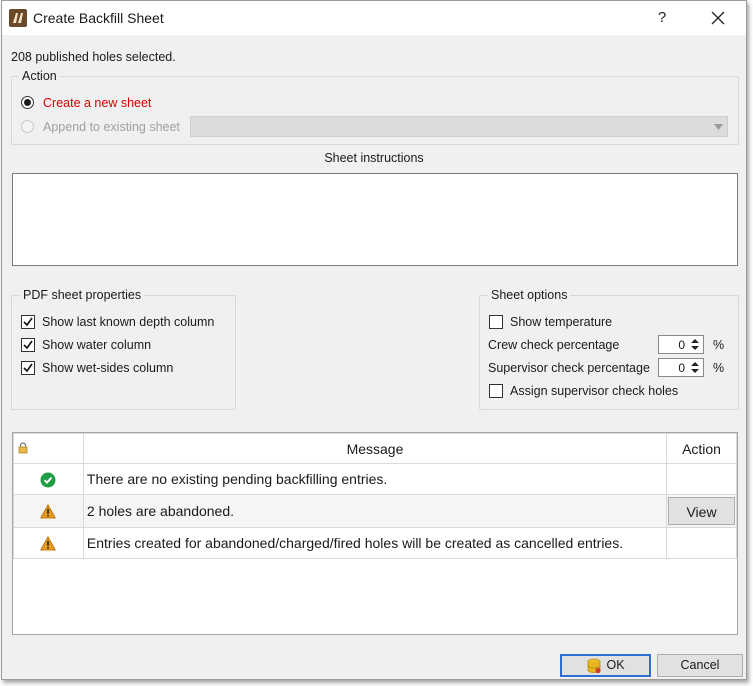  I want to click on check-circle-icon, so click(48, 480).